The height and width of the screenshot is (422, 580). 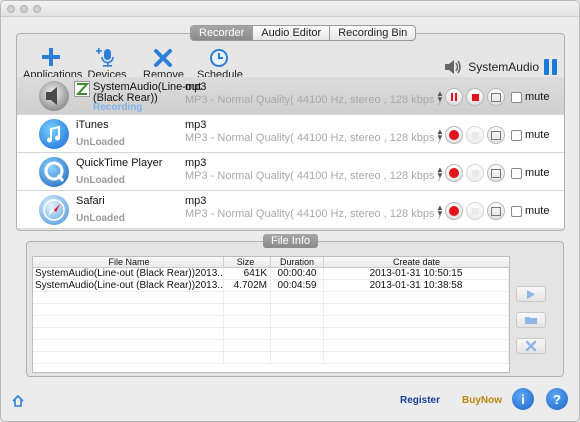 I want to click on system-audio-label: SystemAudio, so click(x=503, y=67).